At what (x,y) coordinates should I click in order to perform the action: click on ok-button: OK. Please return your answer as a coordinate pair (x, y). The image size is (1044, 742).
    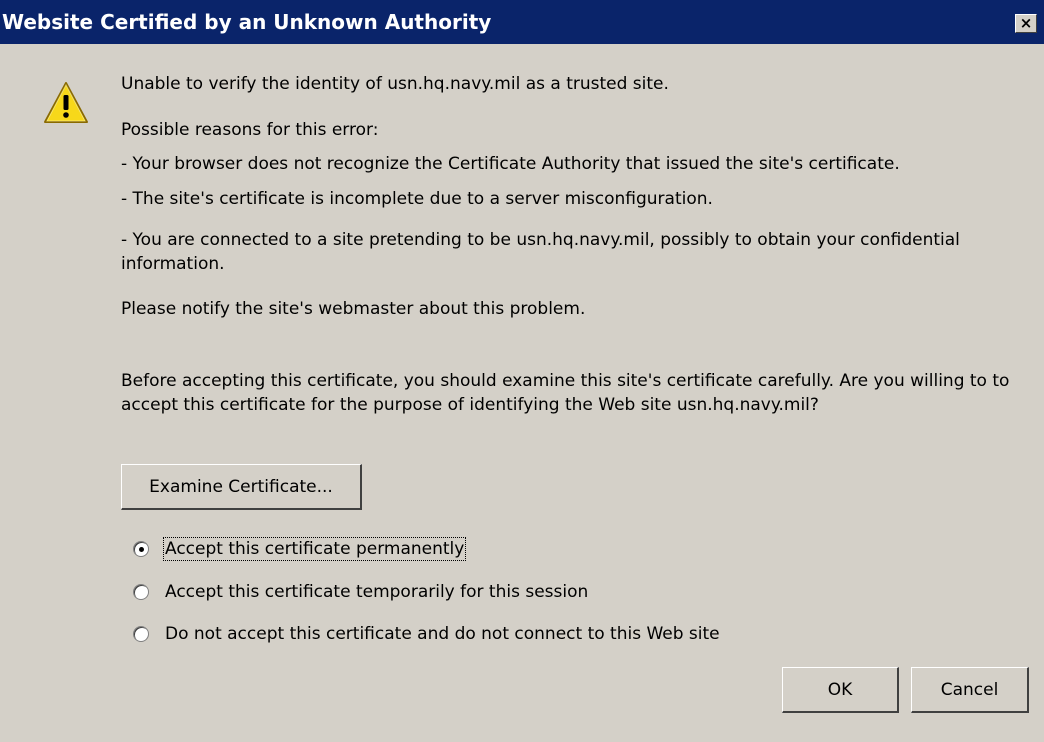
    Looking at the image, I should click on (840, 690).